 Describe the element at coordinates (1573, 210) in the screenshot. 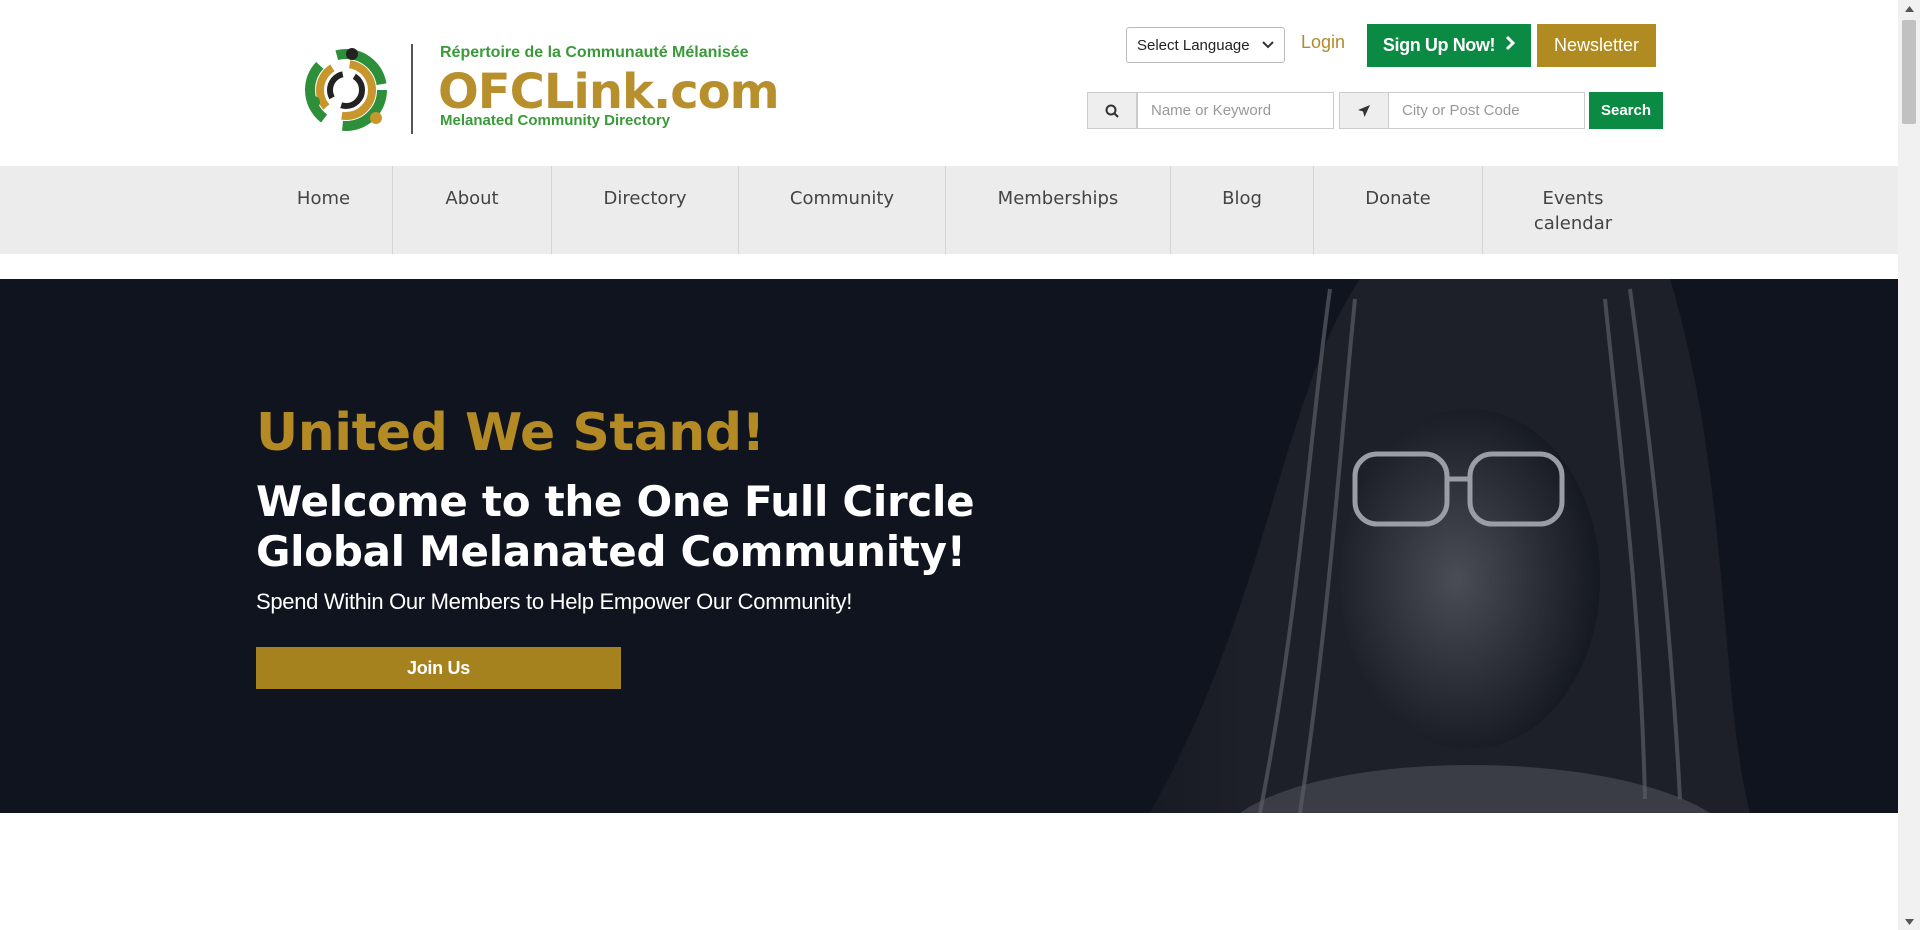

I see `nav-item-events-calendar: Events calendar` at that location.